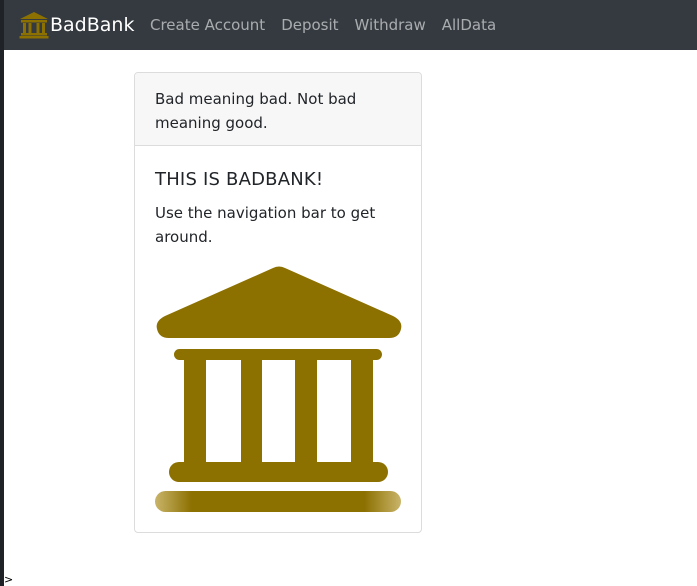 This screenshot has width=697, height=586. I want to click on nav-links: Create Account Deposit Withdraw AllData, so click(331, 25).